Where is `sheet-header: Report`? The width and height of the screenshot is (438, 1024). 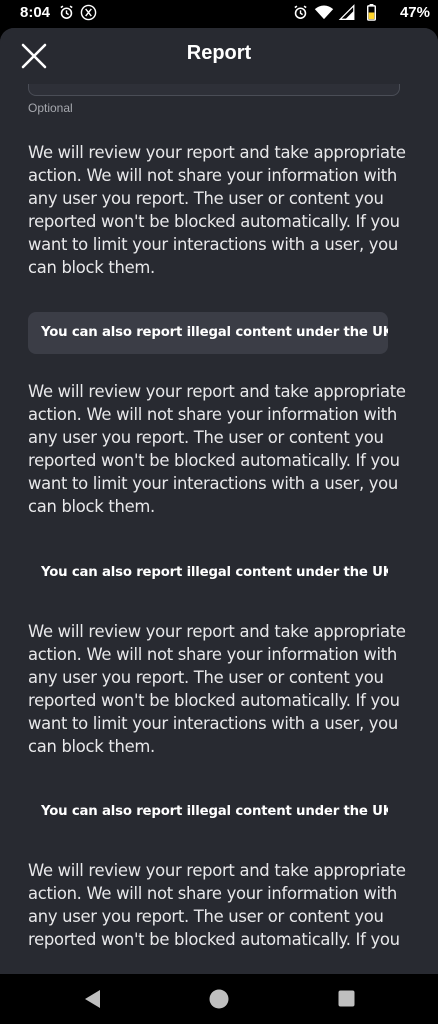
sheet-header: Report is located at coordinates (219, 56).